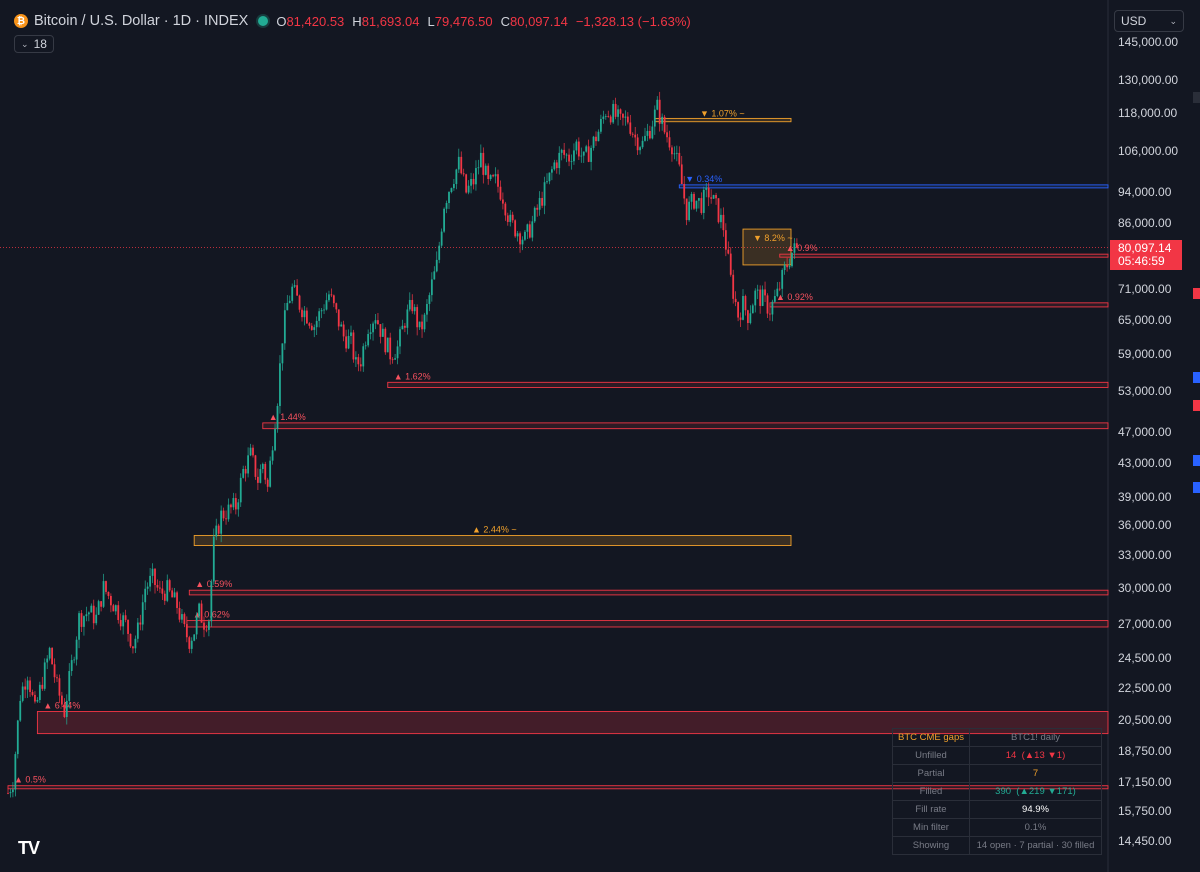  I want to click on symbol-title: Bitcoin / U.S. Dollar · 1D · INDEX, so click(141, 21).